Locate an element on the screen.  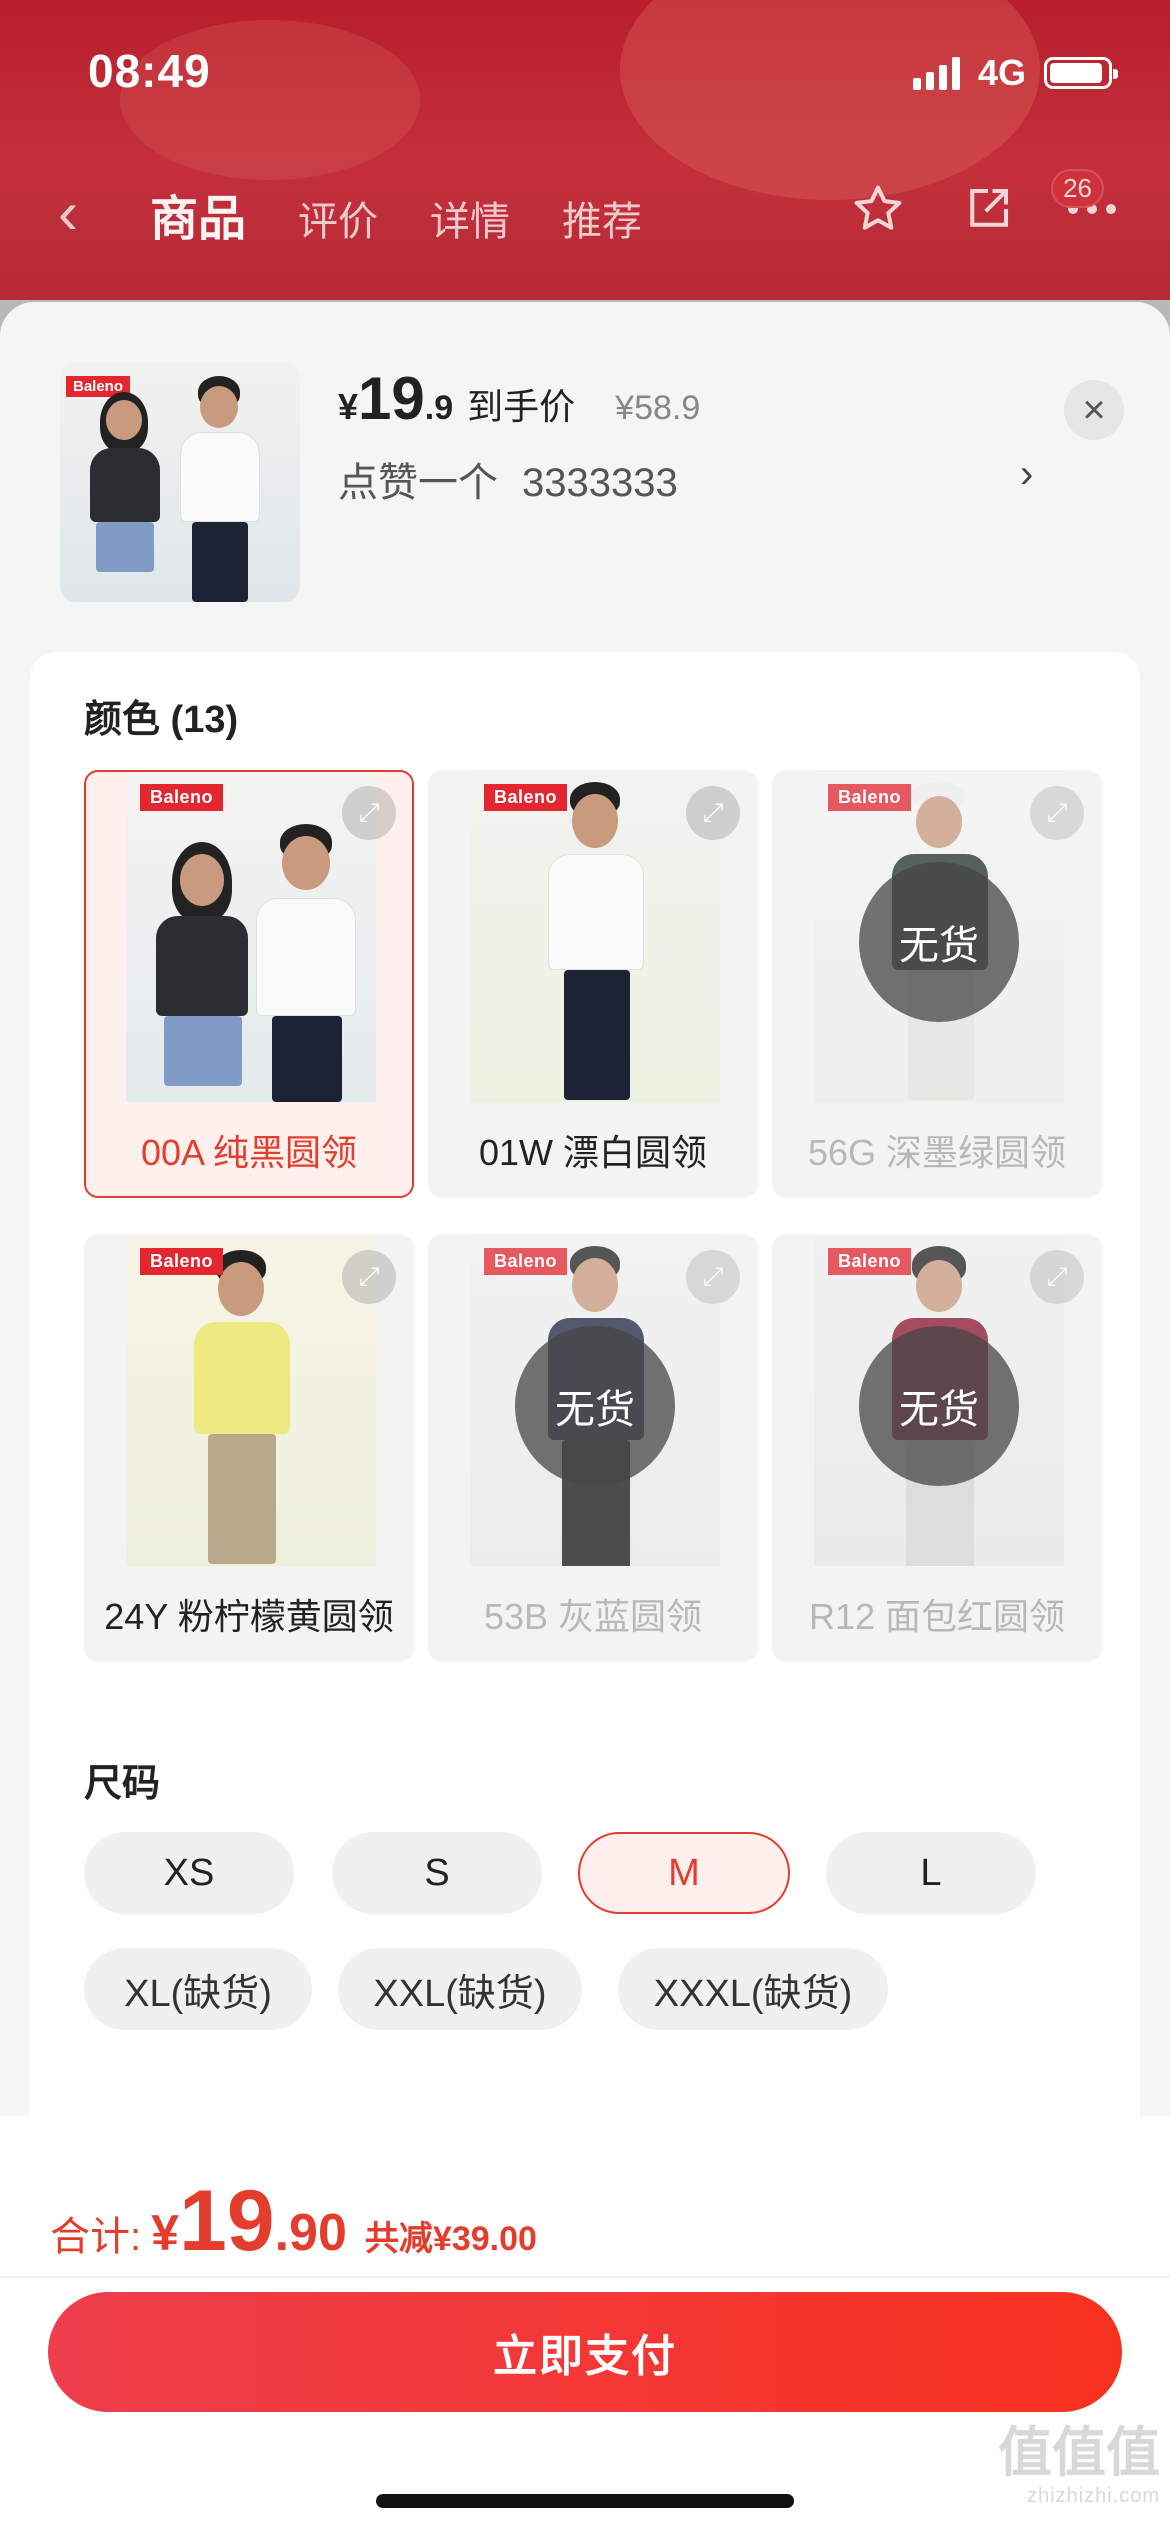
header-background: 08:49 4G ‹ 商品 评价 详情 推荐 26 is located at coordinates (585, 150).